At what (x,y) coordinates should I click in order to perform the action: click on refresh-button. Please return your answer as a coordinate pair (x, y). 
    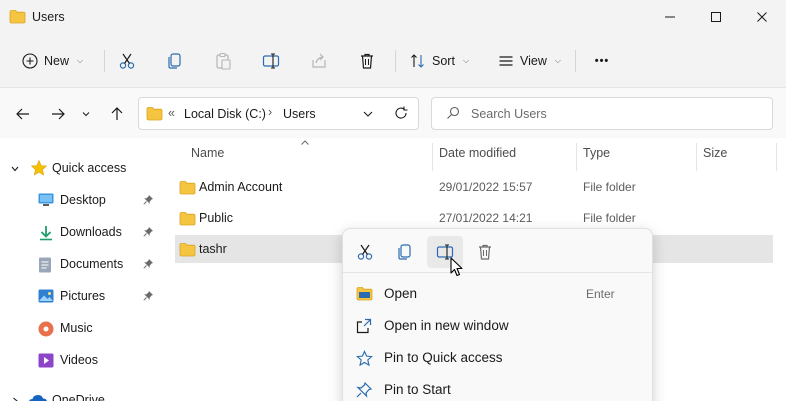
    Looking at the image, I should click on (401, 113).